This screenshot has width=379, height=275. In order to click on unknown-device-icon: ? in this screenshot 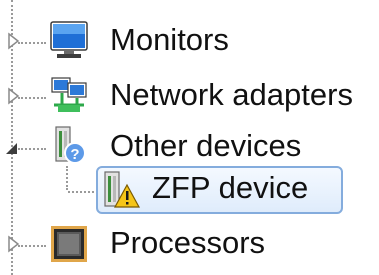, I will do `click(69, 146)`.